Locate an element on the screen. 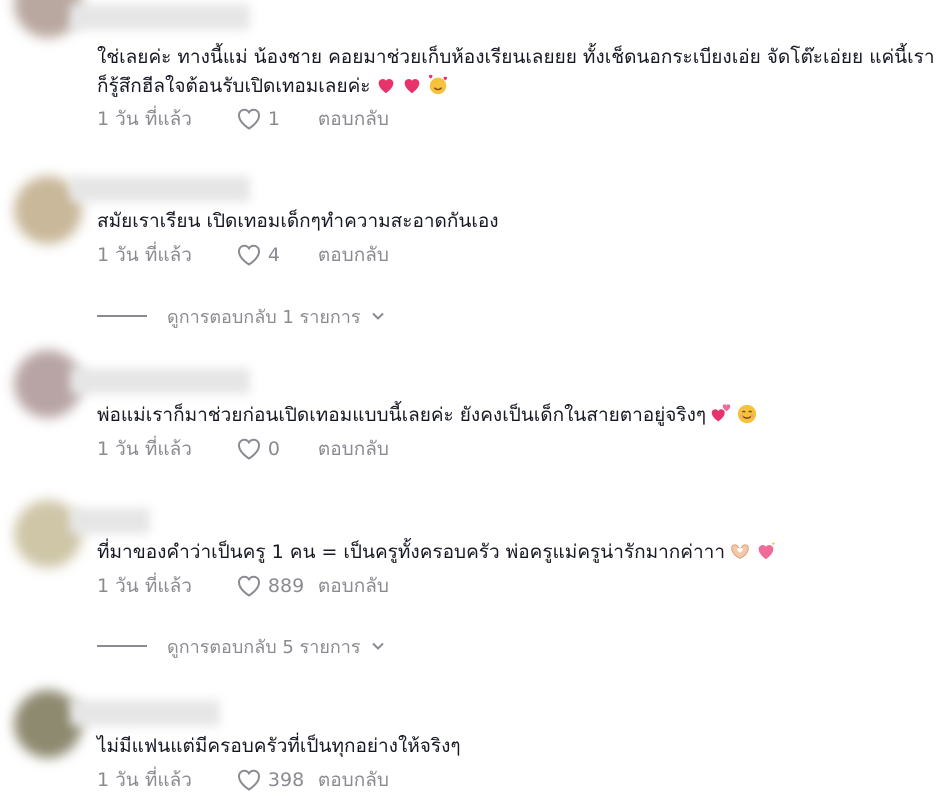  like-button: 0 is located at coordinates (272, 449).